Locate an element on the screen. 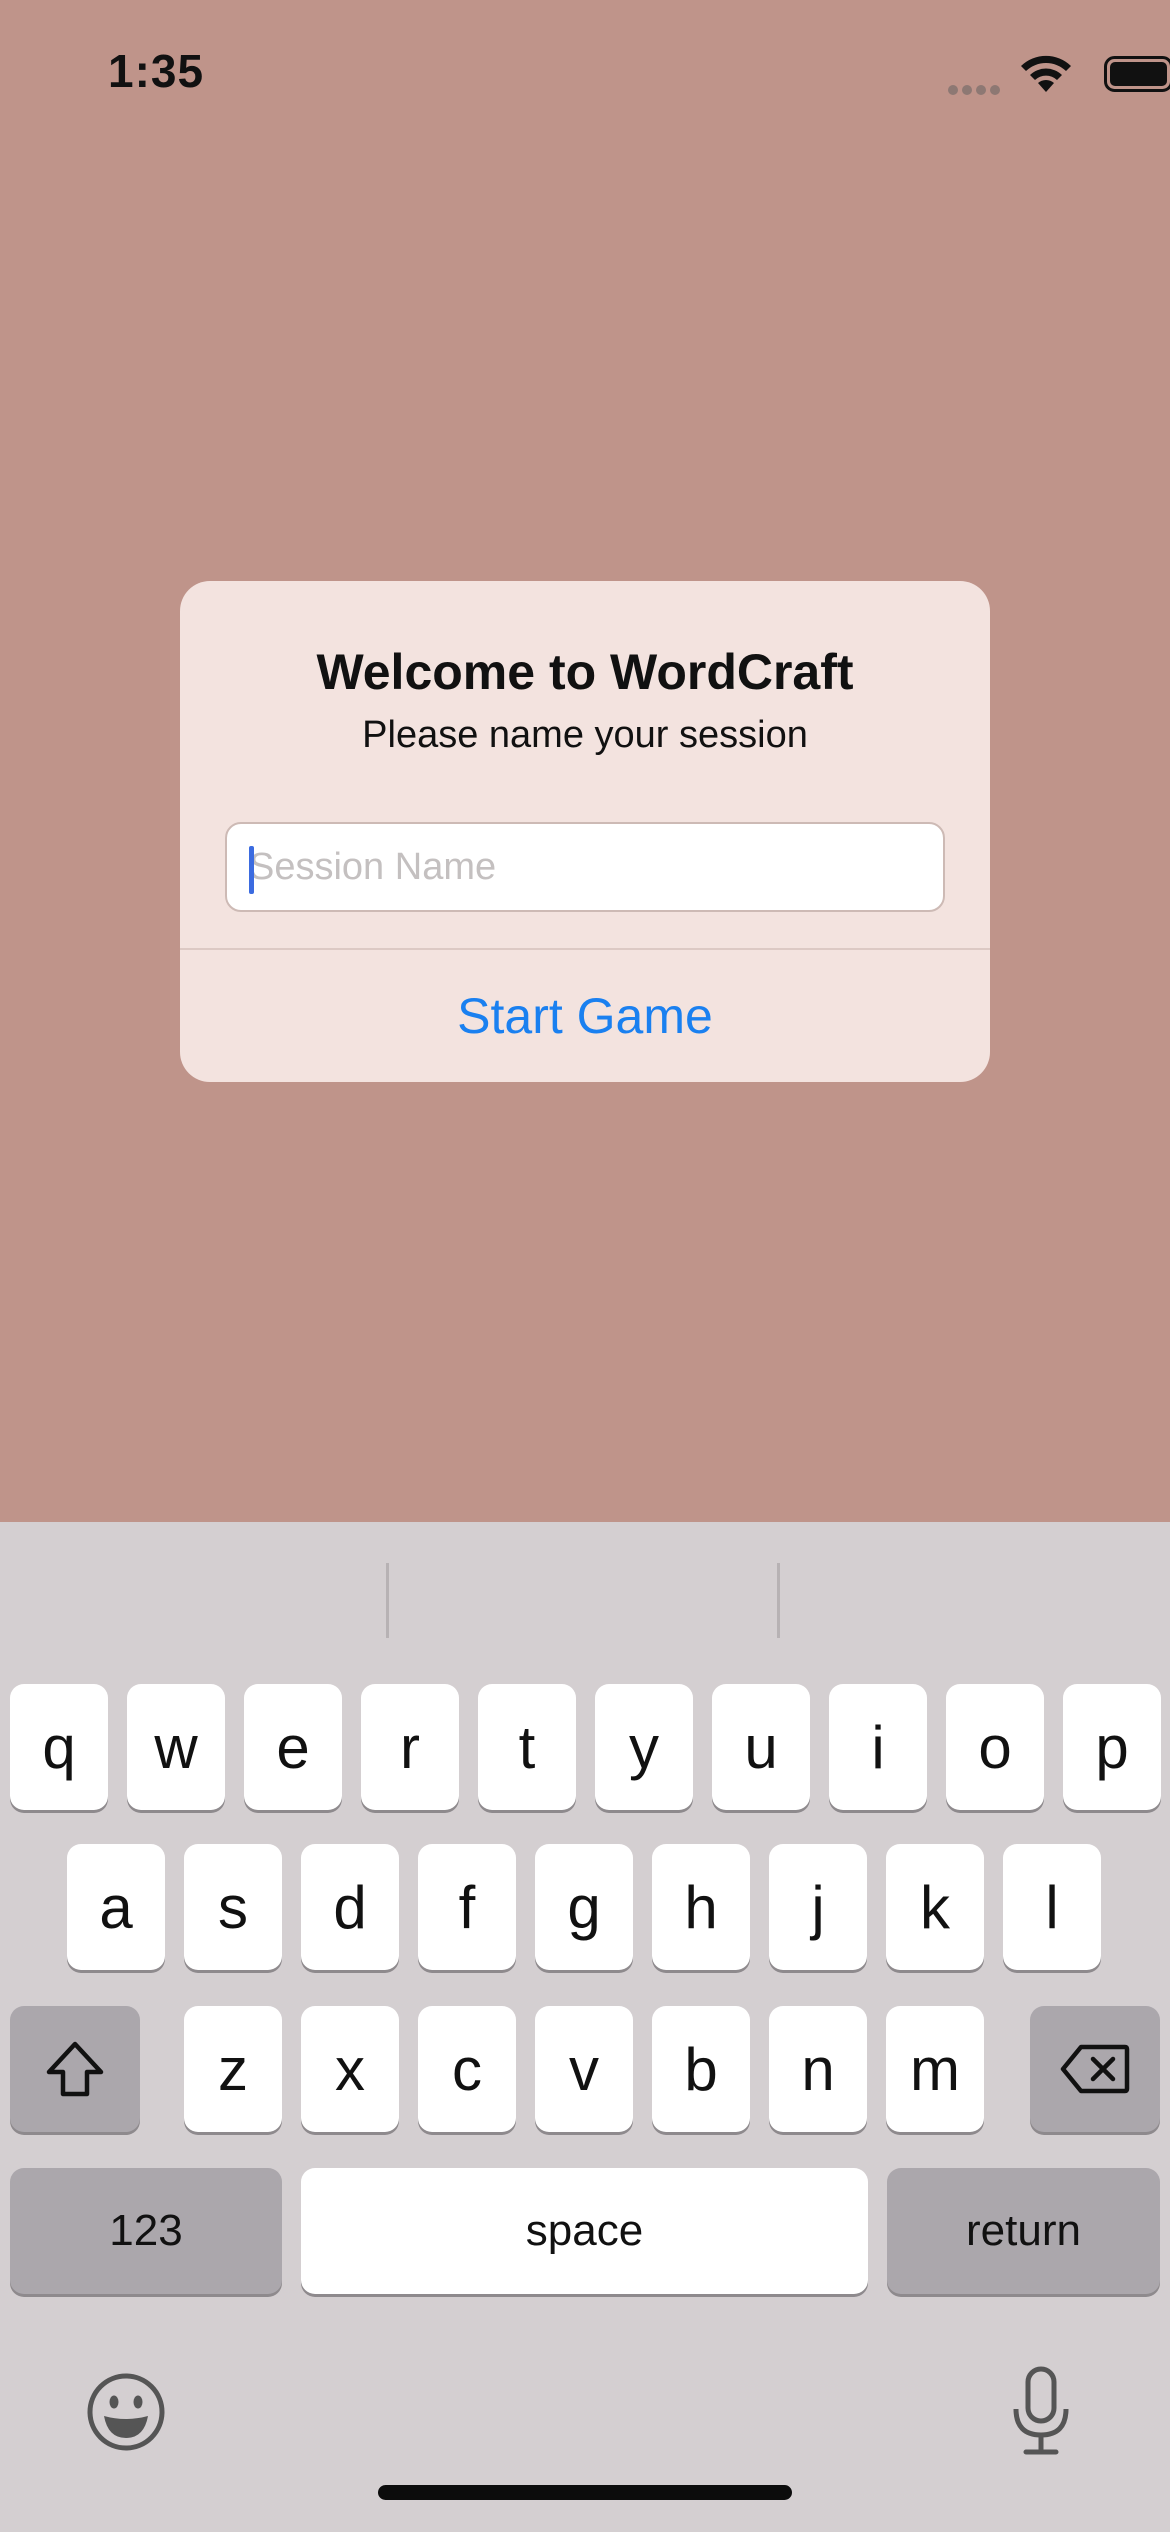  space-key: space is located at coordinates (584, 2231).